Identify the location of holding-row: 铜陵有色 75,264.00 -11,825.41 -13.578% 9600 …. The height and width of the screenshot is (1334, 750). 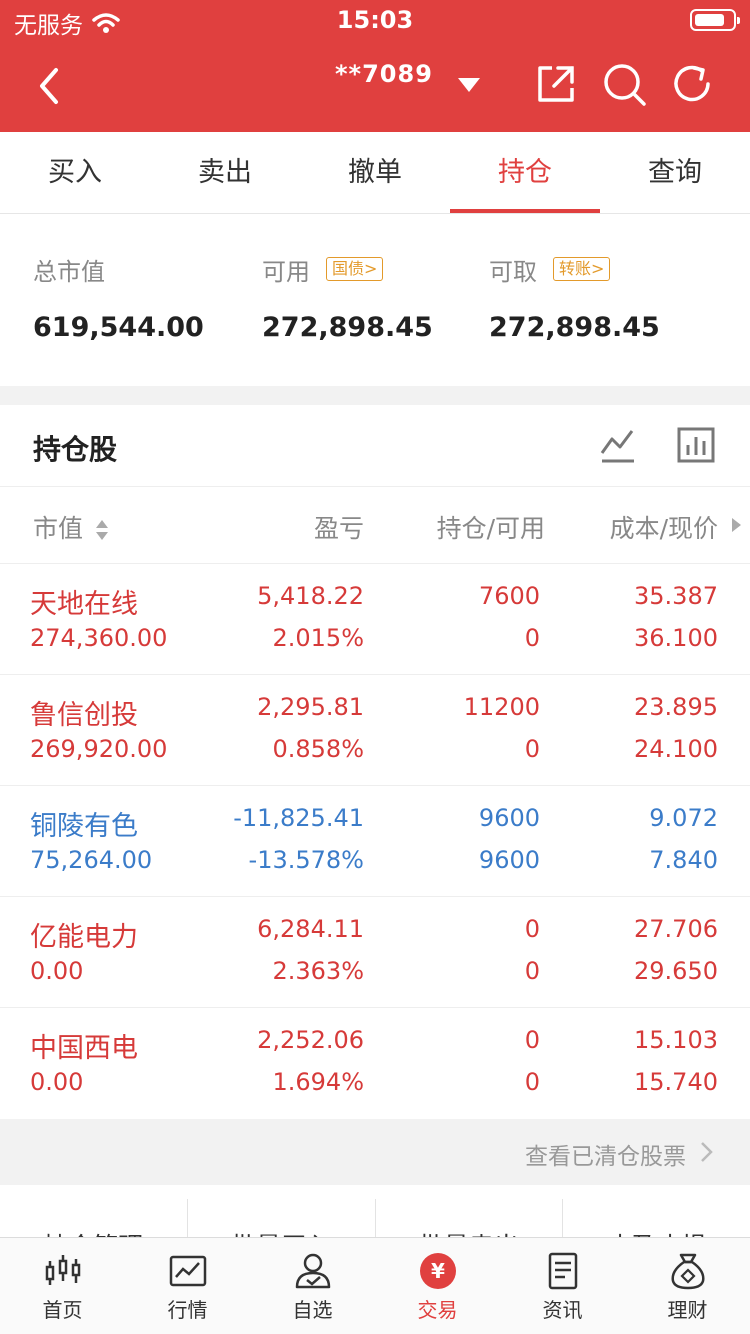
(375, 841).